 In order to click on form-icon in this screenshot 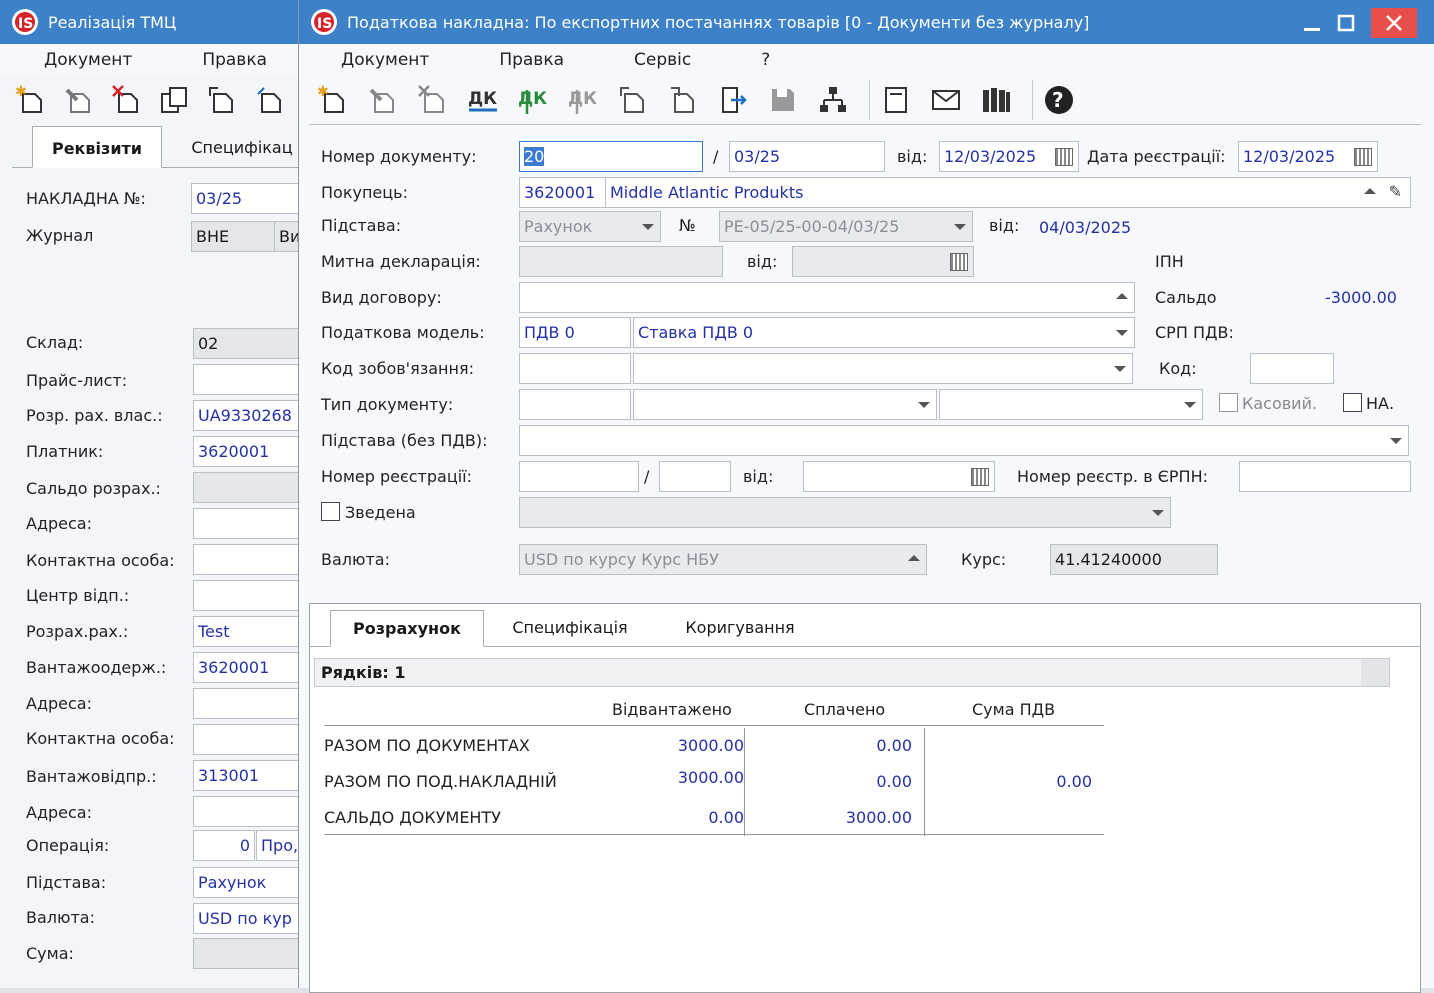, I will do `click(896, 100)`.